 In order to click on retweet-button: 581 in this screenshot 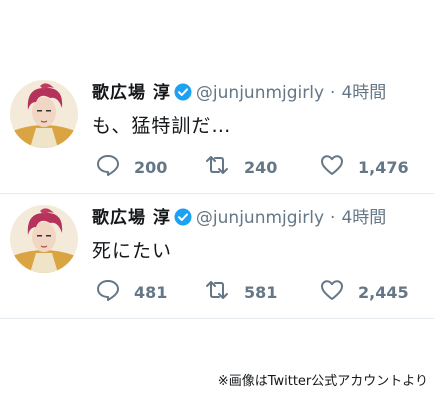, I will do `click(240, 292)`.